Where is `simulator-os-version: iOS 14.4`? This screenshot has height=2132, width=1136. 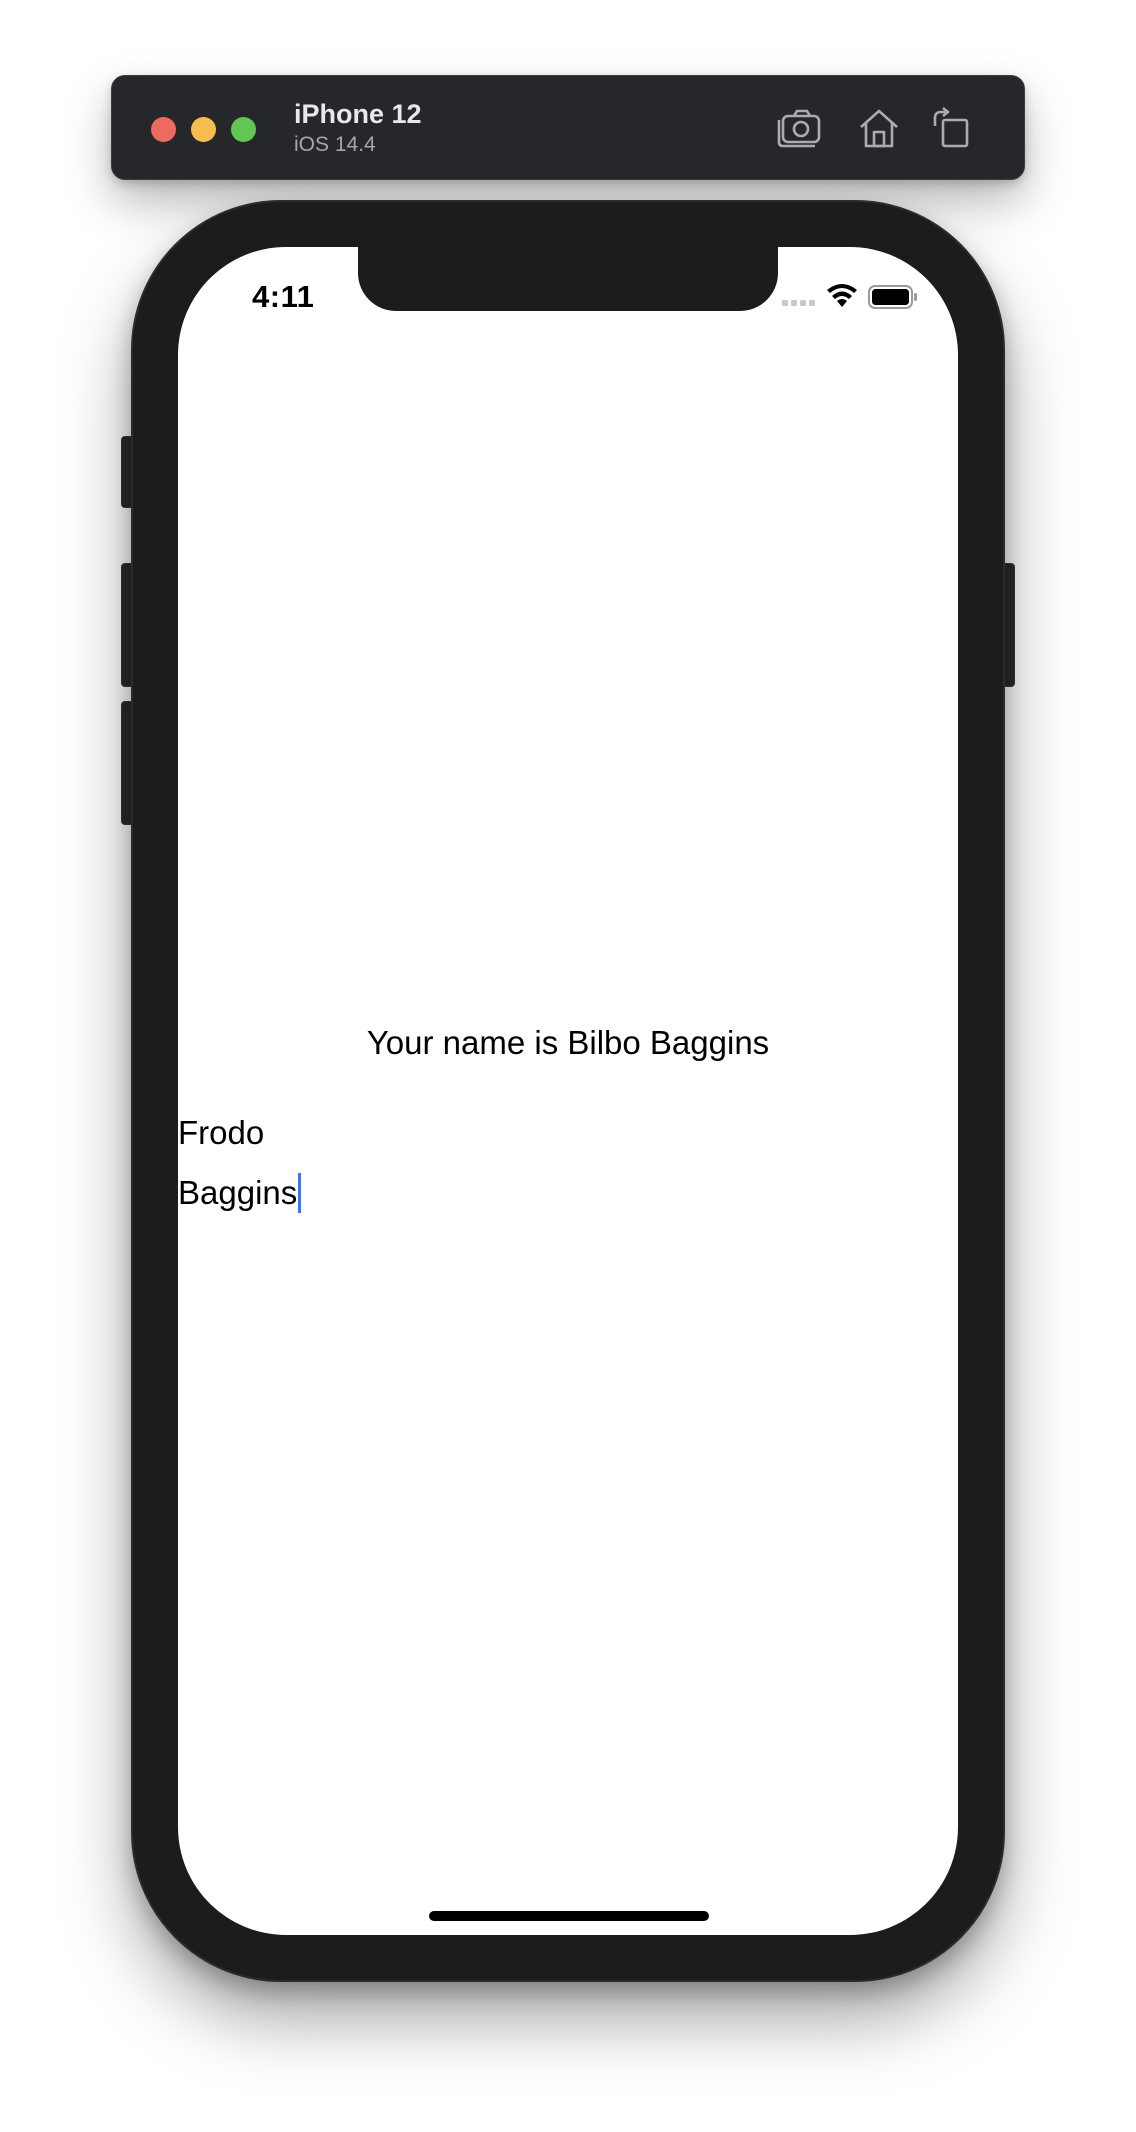
simulator-os-version: iOS 14.4 is located at coordinates (335, 144).